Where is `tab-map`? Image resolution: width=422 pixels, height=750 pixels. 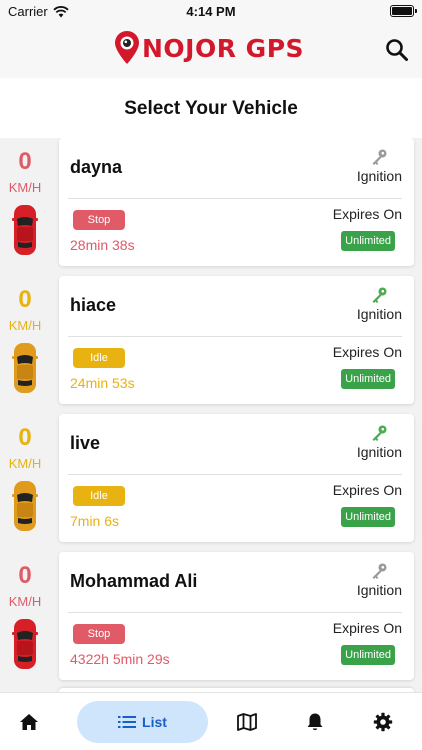
tab-map is located at coordinates (247, 722).